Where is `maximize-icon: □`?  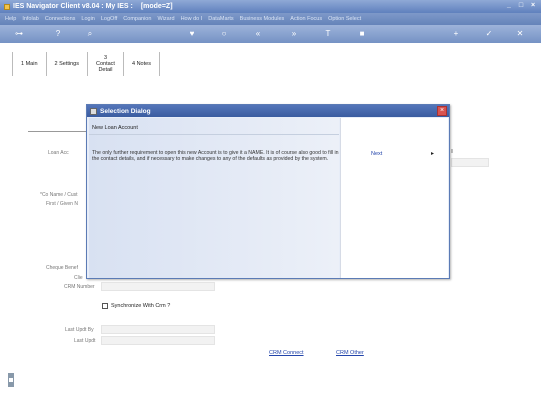
maximize-icon: □ is located at coordinates (521, 6).